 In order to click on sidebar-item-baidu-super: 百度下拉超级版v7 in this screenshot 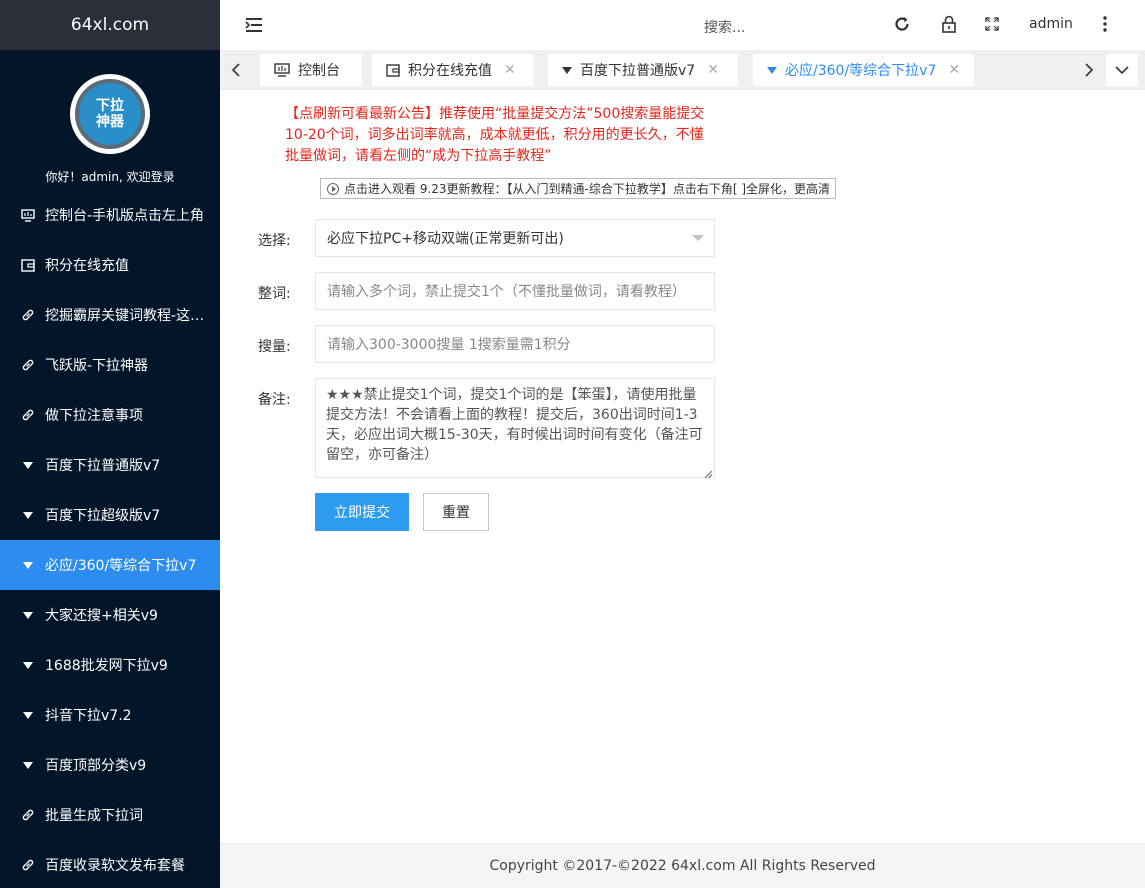, I will do `click(110, 515)`.